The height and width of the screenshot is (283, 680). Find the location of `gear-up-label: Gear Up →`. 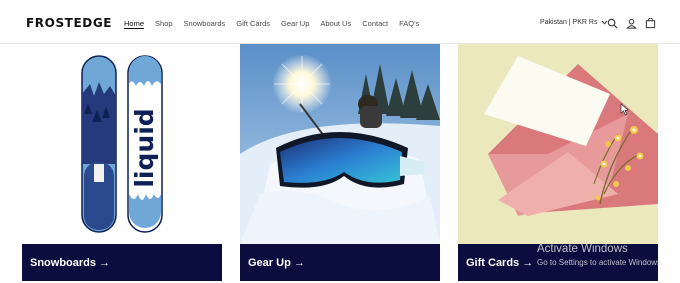

gear-up-label: Gear Up → is located at coordinates (276, 263).